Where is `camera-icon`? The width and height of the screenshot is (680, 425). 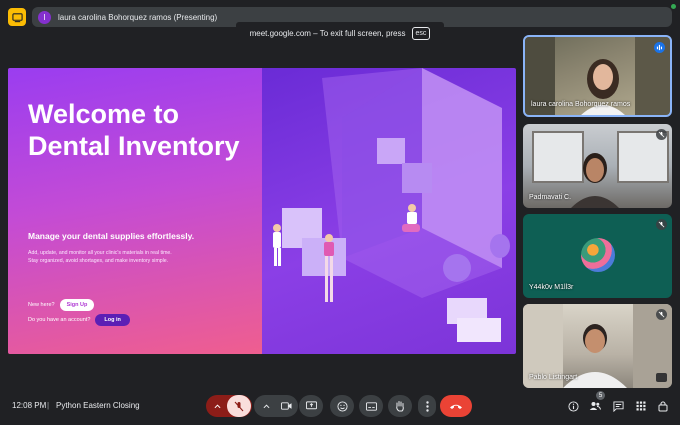 camera-icon is located at coordinates (286, 406).